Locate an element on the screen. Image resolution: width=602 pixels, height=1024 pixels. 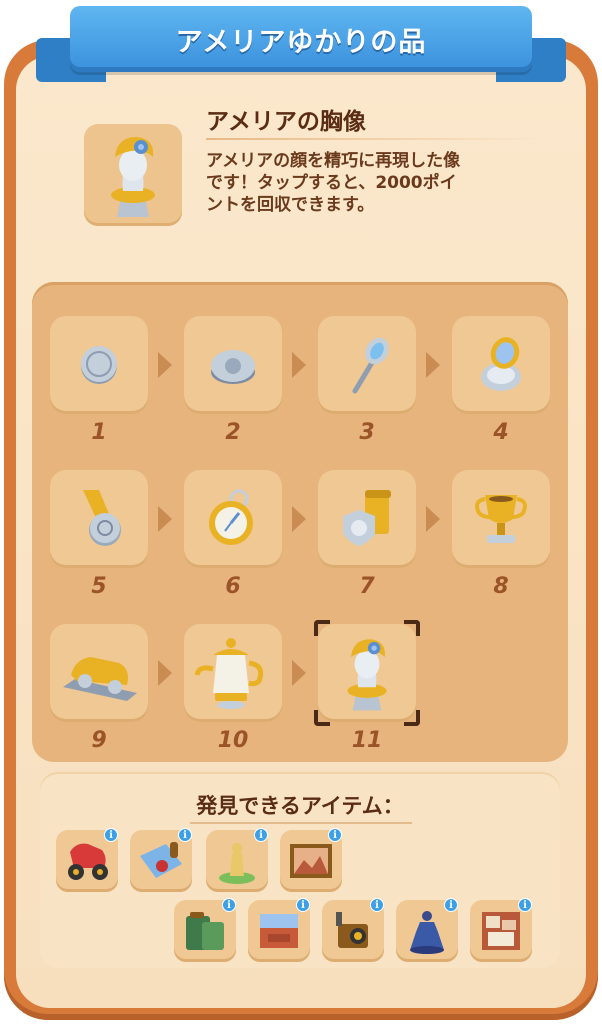
selected-item-frame is located at coordinates (133, 175).